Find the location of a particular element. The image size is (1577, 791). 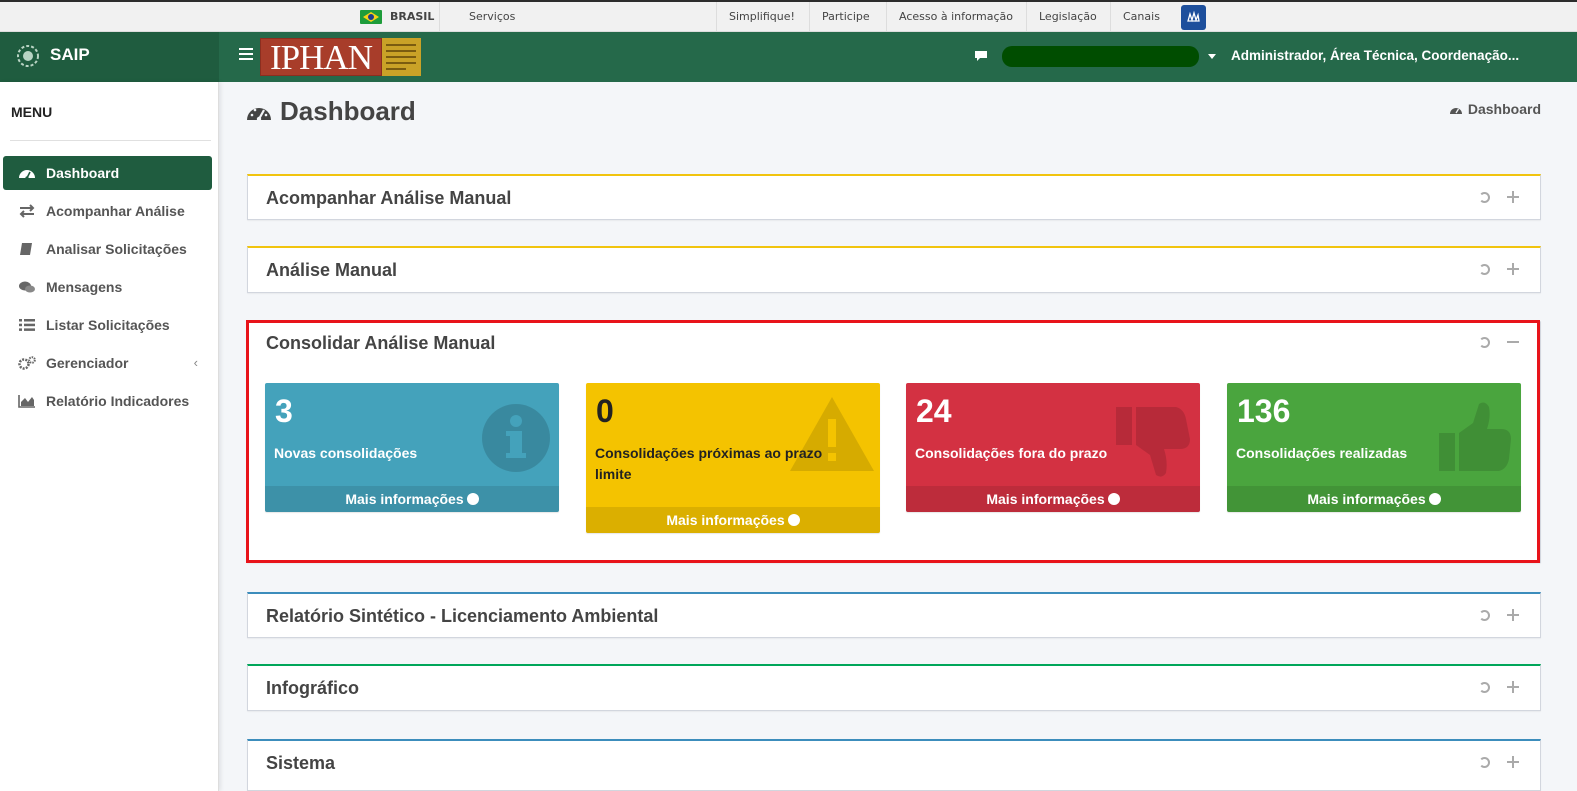

user-avatar-redacted is located at coordinates (1100, 56).